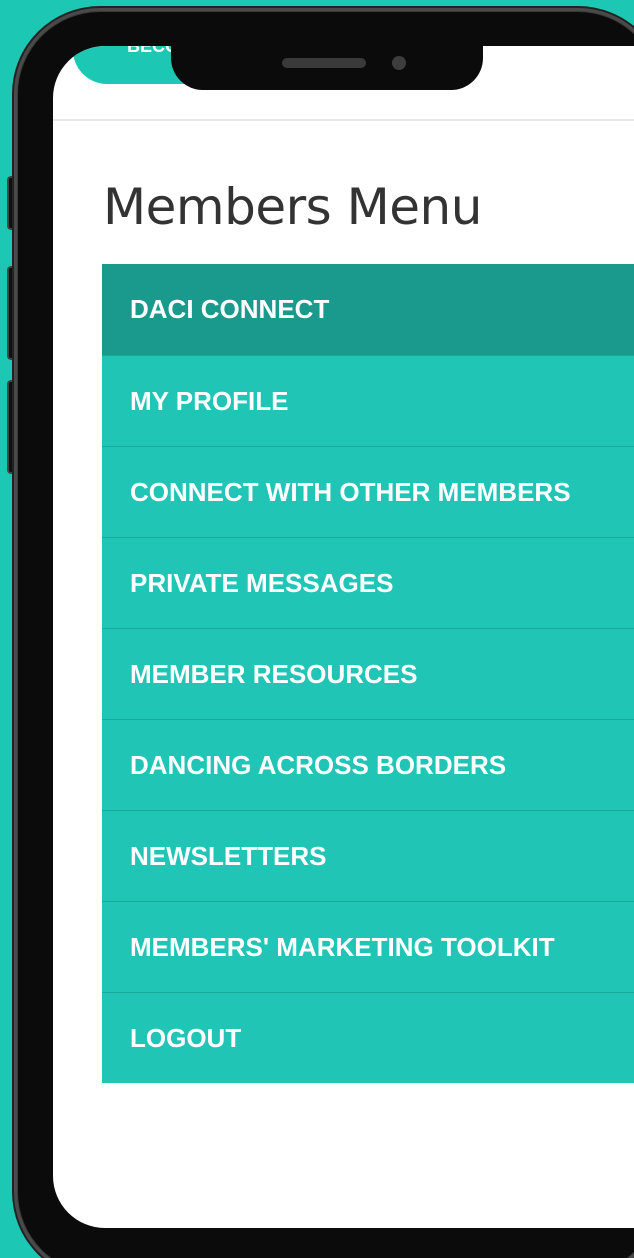 This screenshot has width=634, height=1258. What do you see at coordinates (209, 400) in the screenshot?
I see `menu-item-label: MY PROFILE` at bounding box center [209, 400].